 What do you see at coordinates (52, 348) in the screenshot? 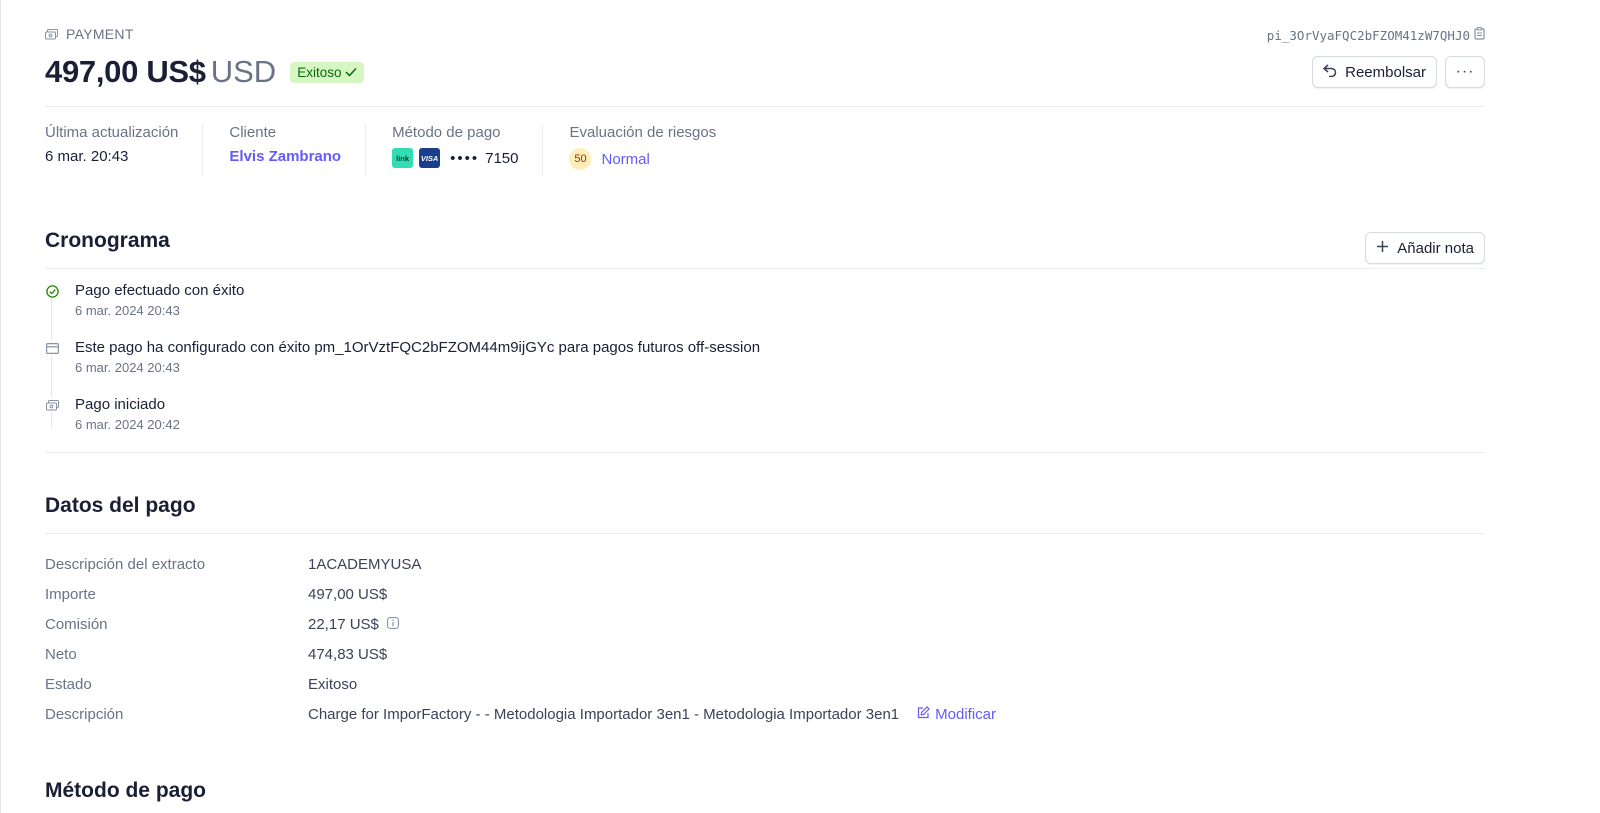
I see `card-icon` at bounding box center [52, 348].